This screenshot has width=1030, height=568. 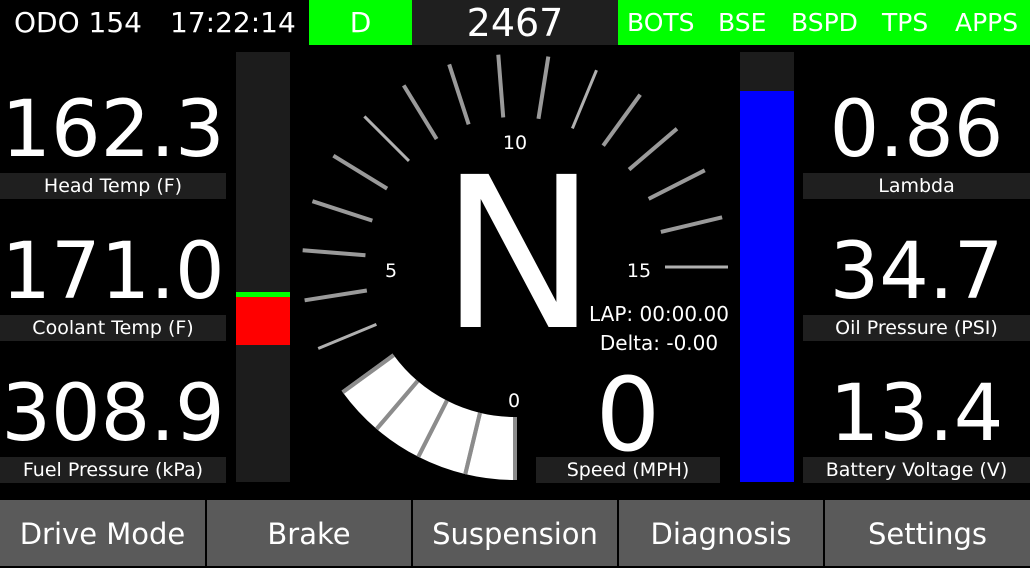 I want to click on drive-gear-indicator: D, so click(x=360, y=22).